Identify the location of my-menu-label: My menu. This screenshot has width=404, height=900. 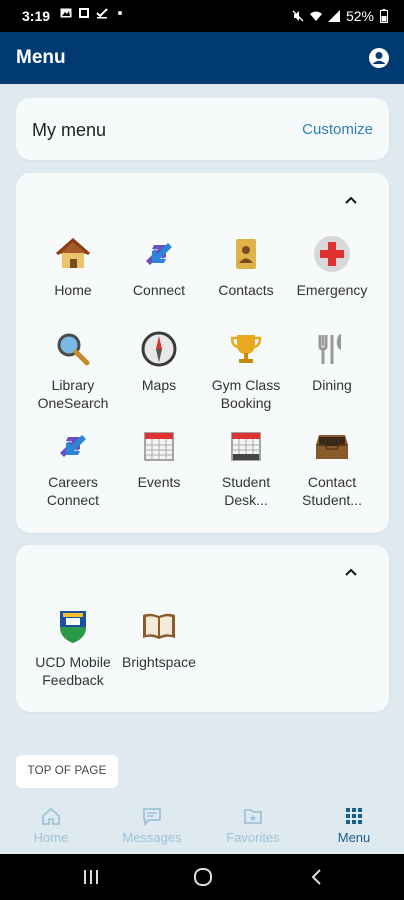
(69, 130).